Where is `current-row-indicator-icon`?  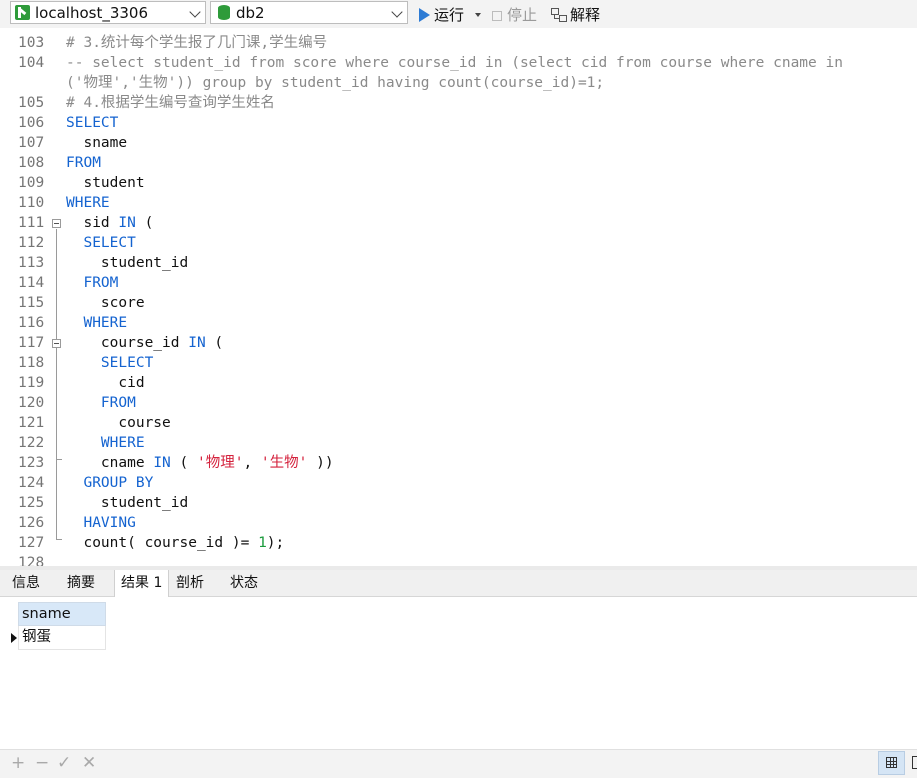 current-row-indicator-icon is located at coordinates (14, 638).